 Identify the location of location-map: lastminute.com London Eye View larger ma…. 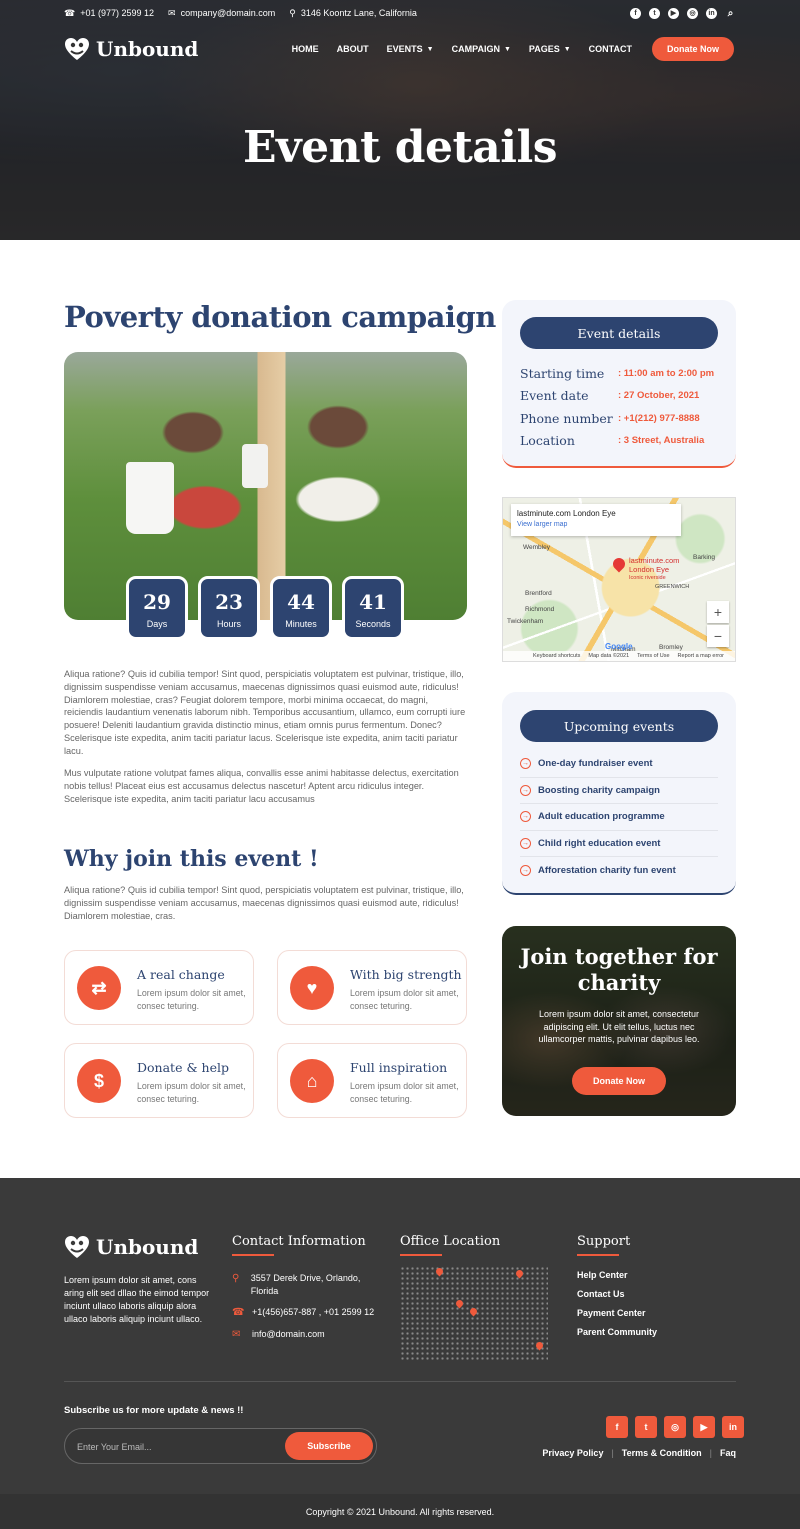
(619, 579).